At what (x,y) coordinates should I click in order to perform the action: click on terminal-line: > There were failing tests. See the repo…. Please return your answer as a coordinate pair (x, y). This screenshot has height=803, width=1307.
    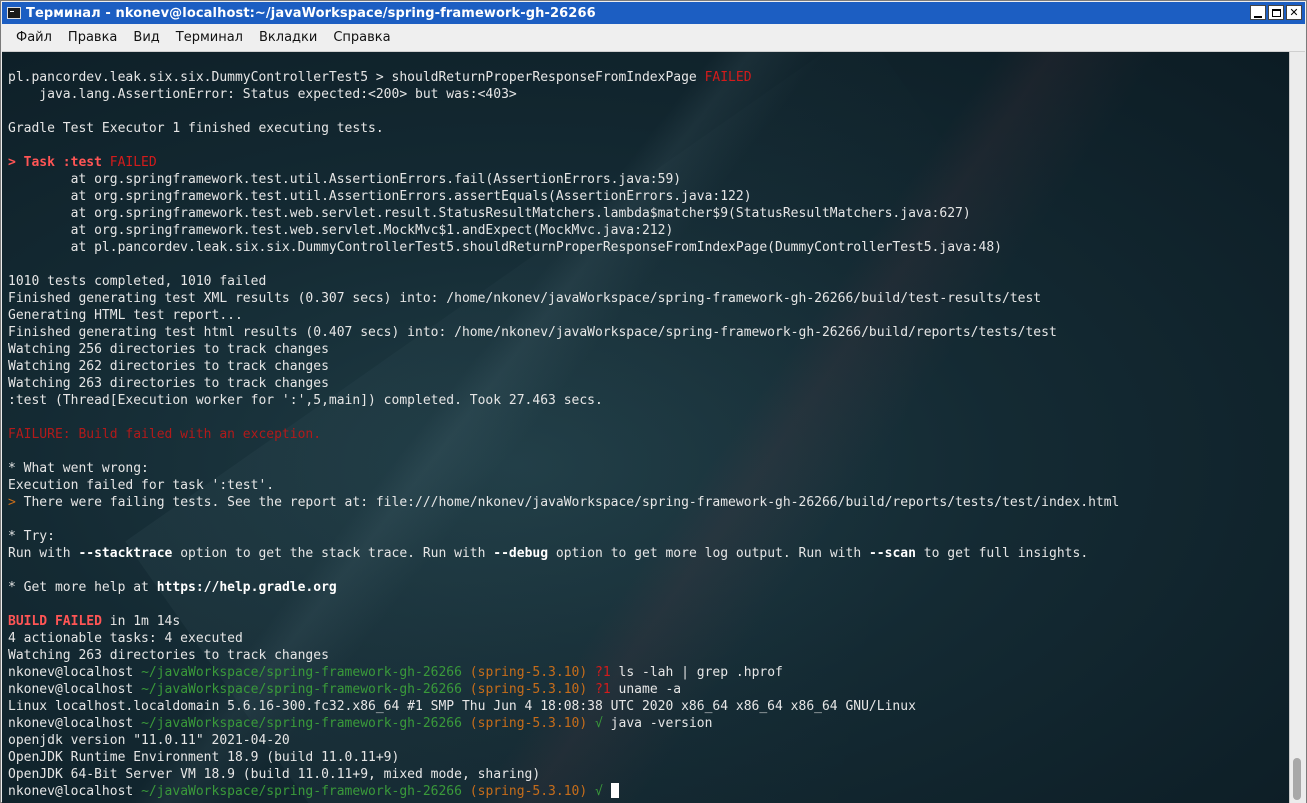
    Looking at the image, I should click on (563, 502).